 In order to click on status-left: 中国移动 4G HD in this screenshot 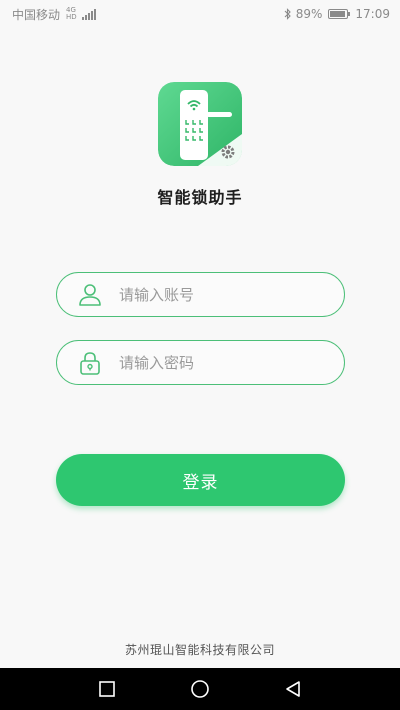, I will do `click(54, 14)`.